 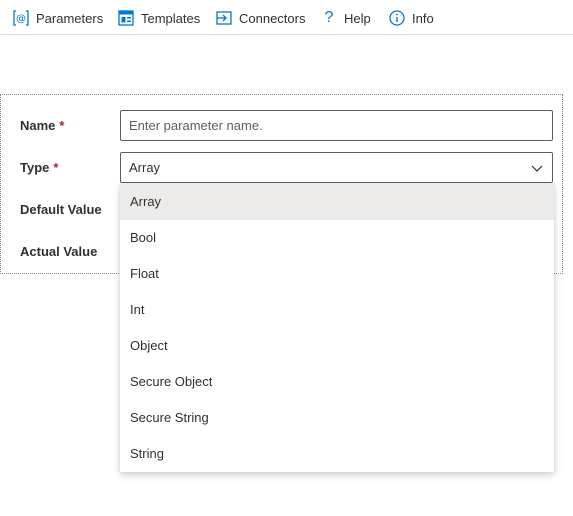 What do you see at coordinates (145, 167) in the screenshot?
I see `type-select-value: Array` at bounding box center [145, 167].